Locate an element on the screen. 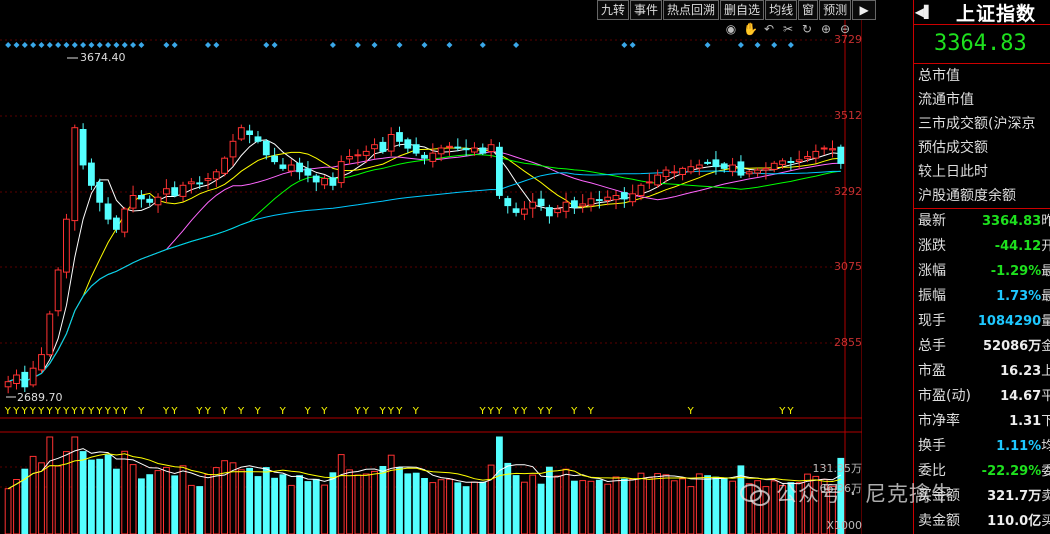  undo-icon: ↶ is located at coordinates (769, 29).